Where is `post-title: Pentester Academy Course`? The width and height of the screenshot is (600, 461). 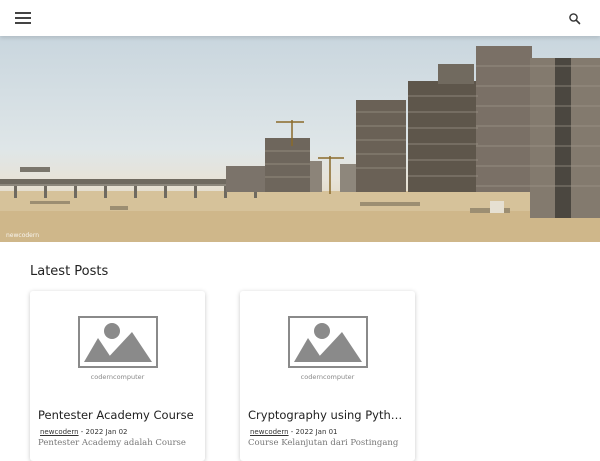
post-title: Pentester Academy Course is located at coordinates (118, 415).